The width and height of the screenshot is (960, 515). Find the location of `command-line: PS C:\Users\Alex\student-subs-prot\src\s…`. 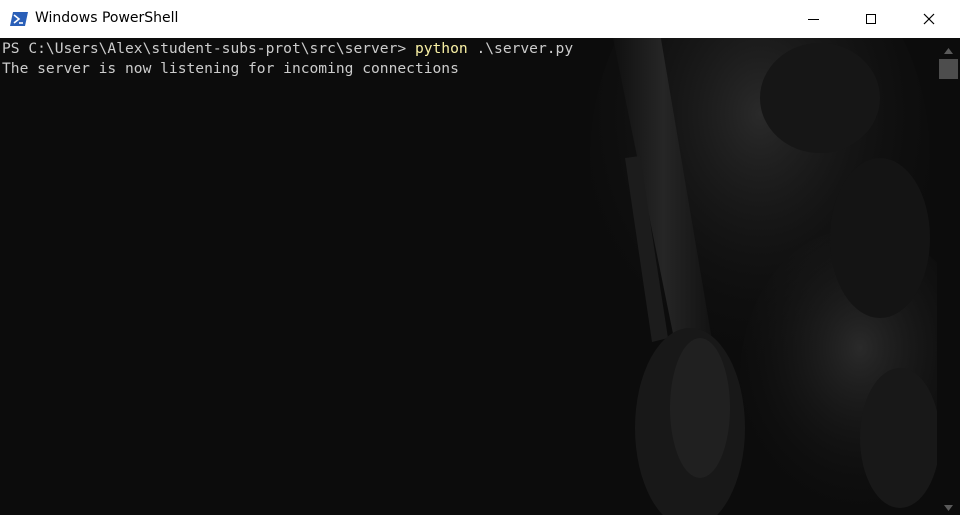

command-line: PS C:\Users\Alex\student-subs-prot\src\s… is located at coordinates (287, 49).